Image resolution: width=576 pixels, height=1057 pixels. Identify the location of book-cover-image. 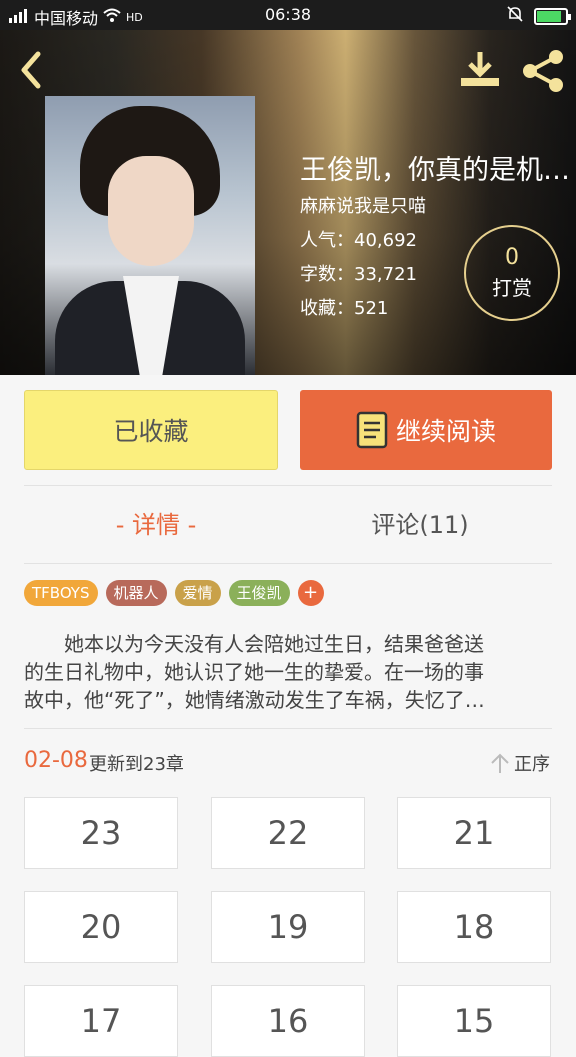
(150, 235).